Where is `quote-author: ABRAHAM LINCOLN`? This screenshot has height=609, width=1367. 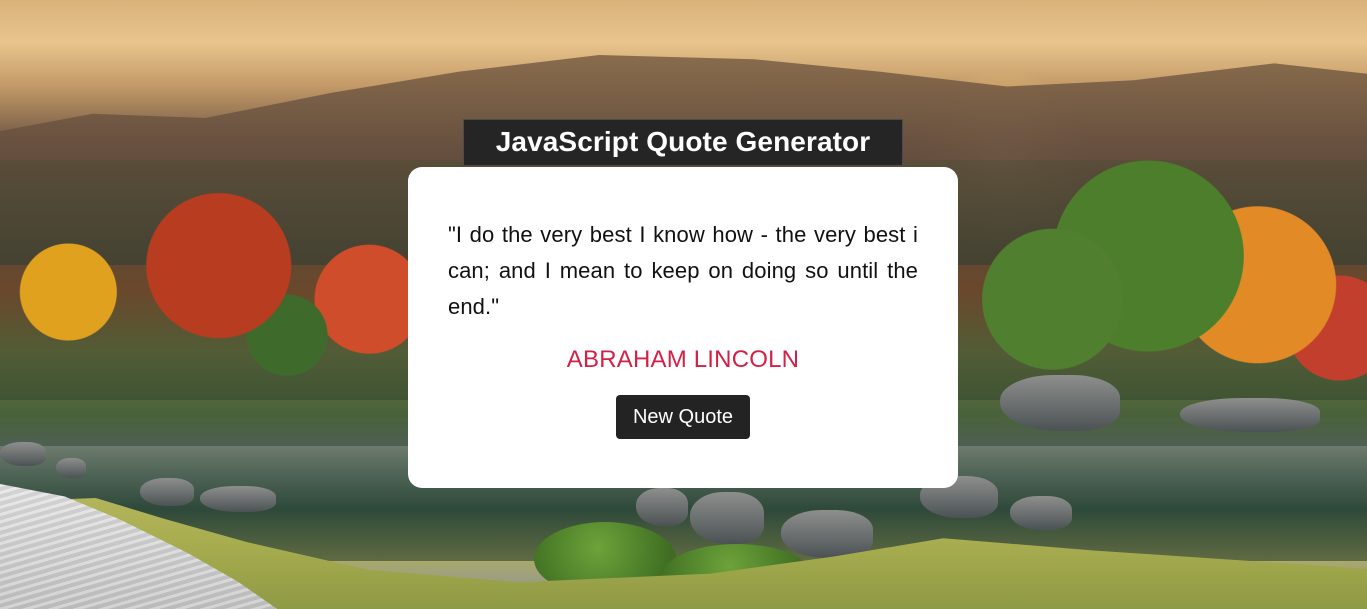 quote-author: ABRAHAM LINCOLN is located at coordinates (683, 359).